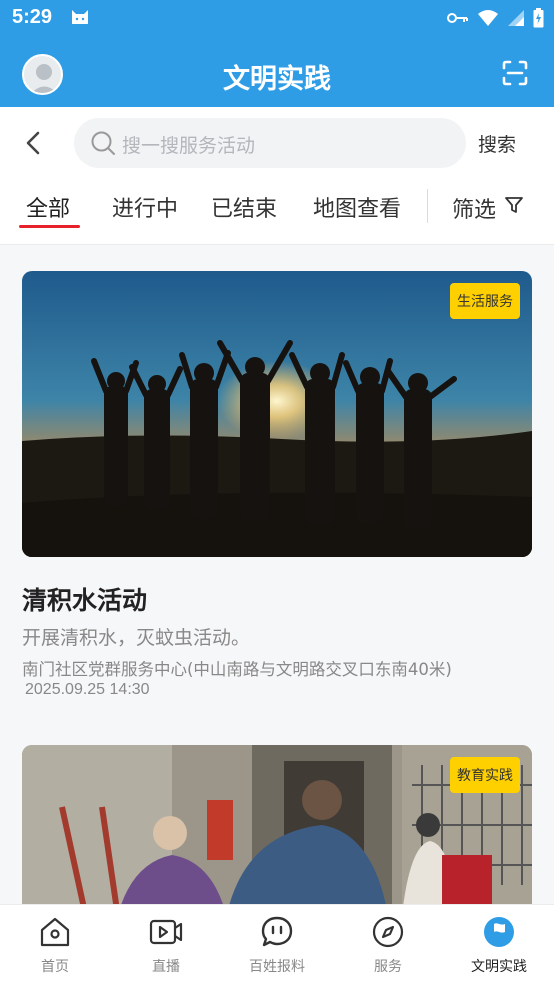 This screenshot has height=984, width=554. I want to click on flag-icon, so click(499, 932).